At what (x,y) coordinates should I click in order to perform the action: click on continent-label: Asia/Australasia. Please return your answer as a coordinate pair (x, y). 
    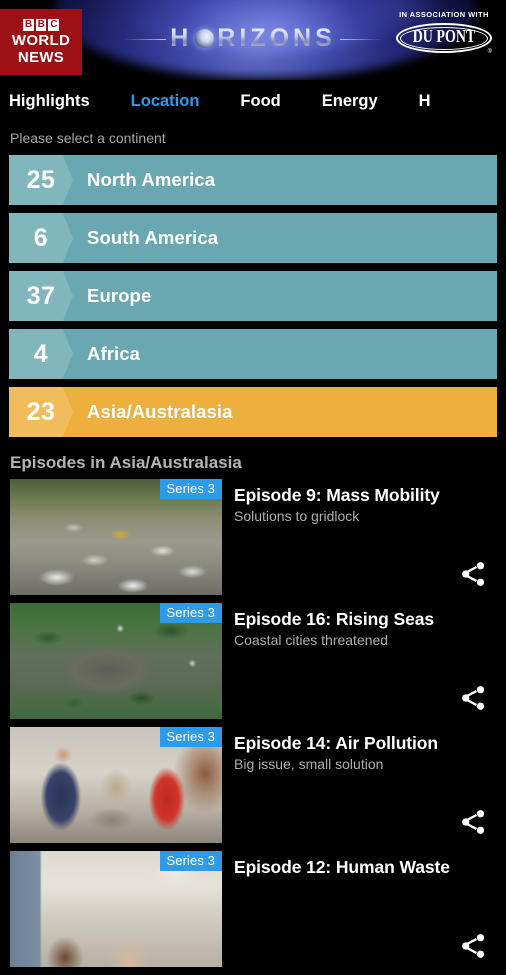
    Looking at the image, I should click on (160, 411).